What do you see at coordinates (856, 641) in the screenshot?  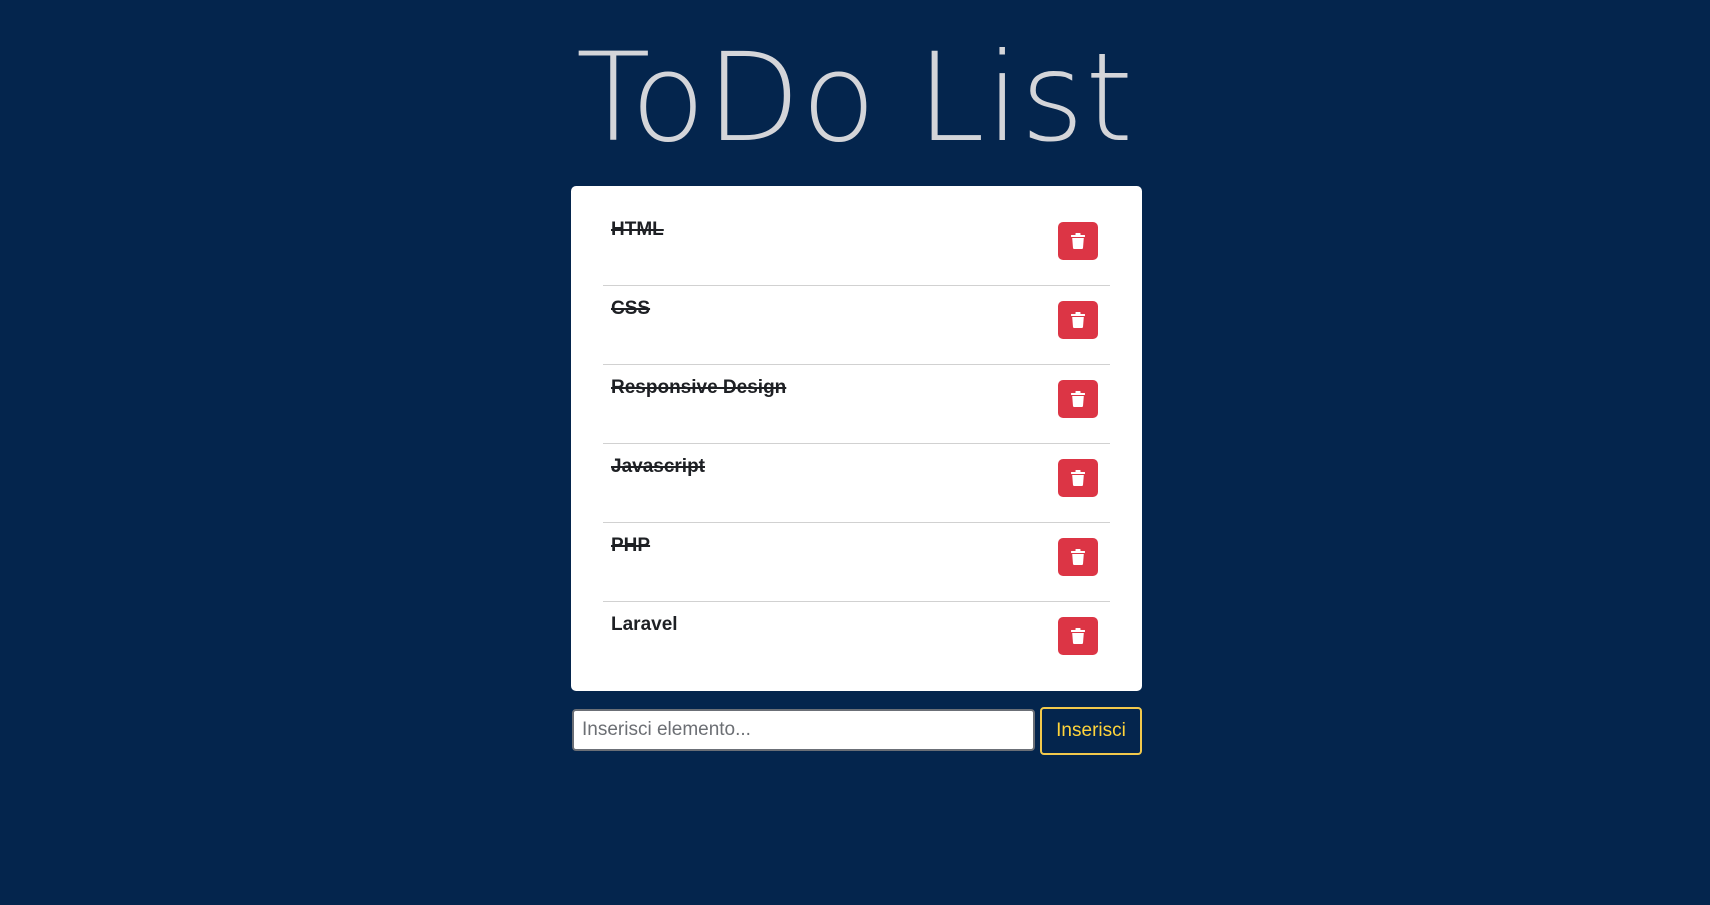 I see `list-item: Laravel` at bounding box center [856, 641].